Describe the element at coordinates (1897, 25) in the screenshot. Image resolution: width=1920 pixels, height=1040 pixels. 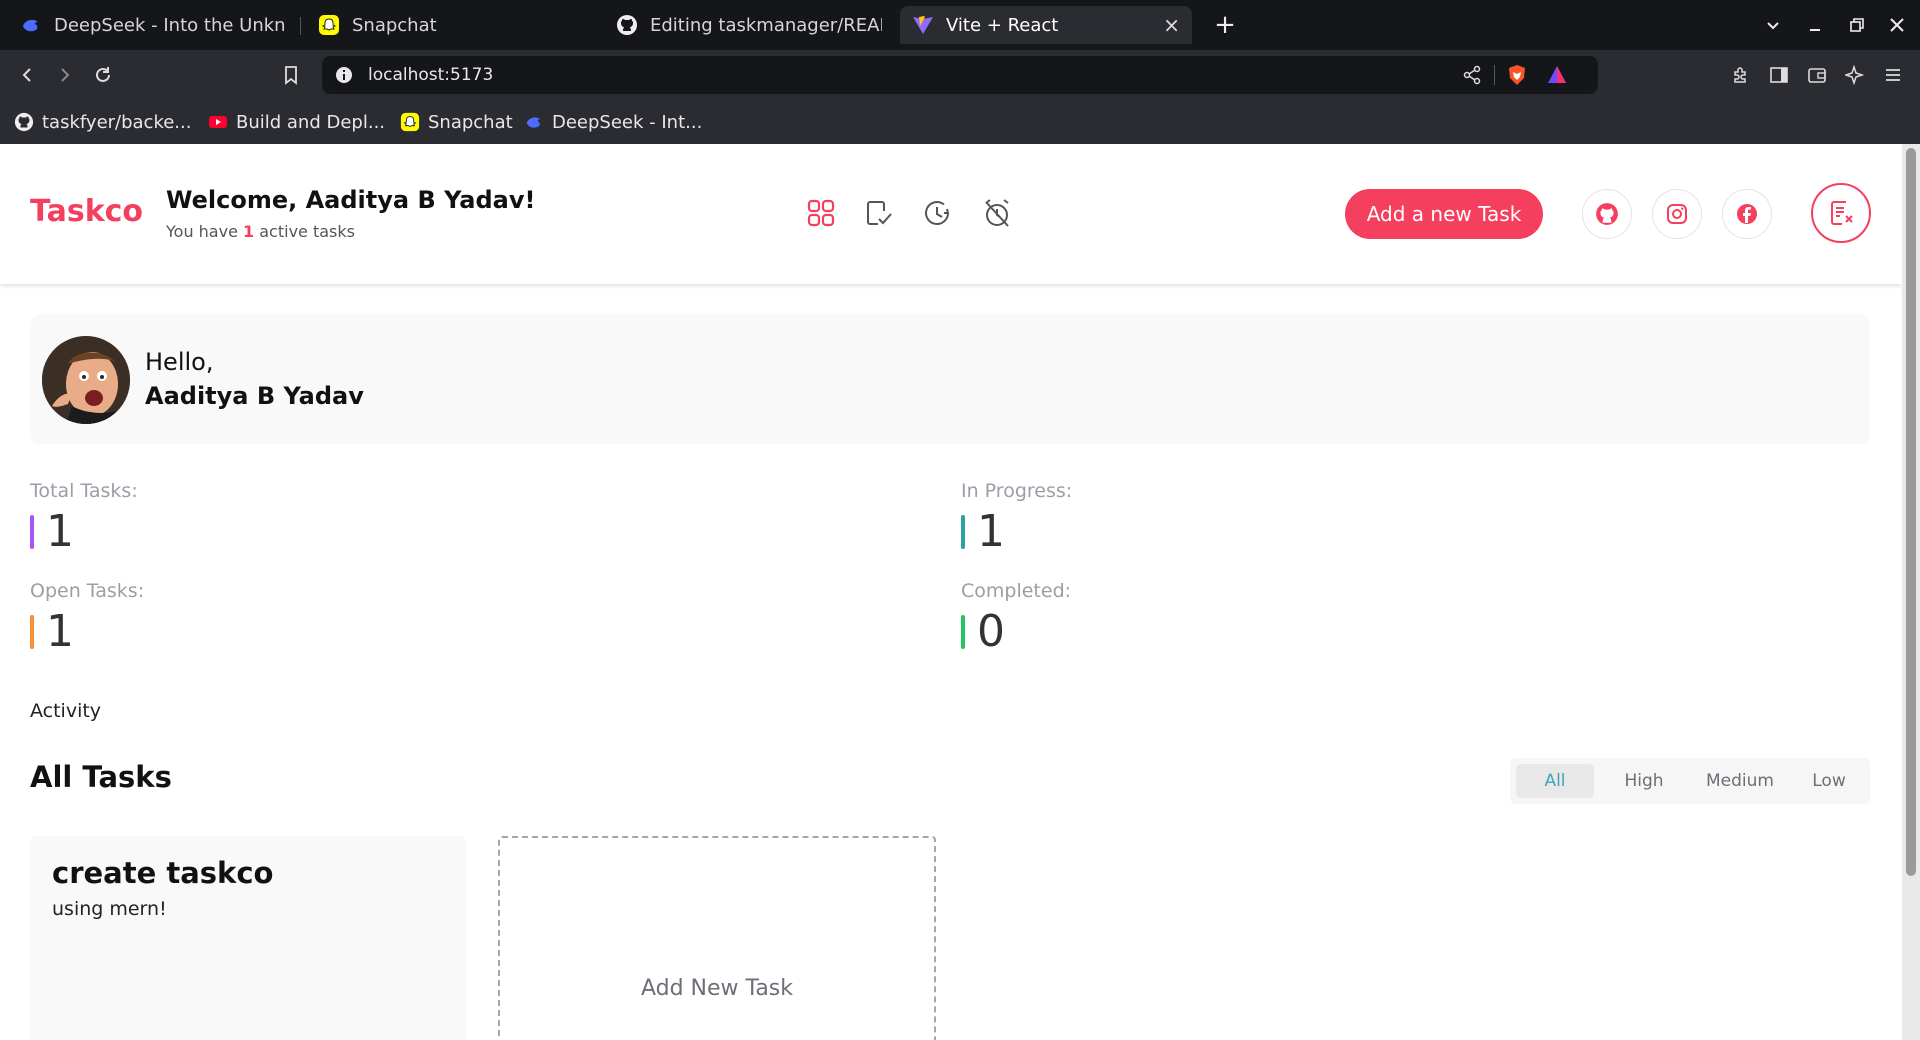
I see `close-window-icon` at that location.